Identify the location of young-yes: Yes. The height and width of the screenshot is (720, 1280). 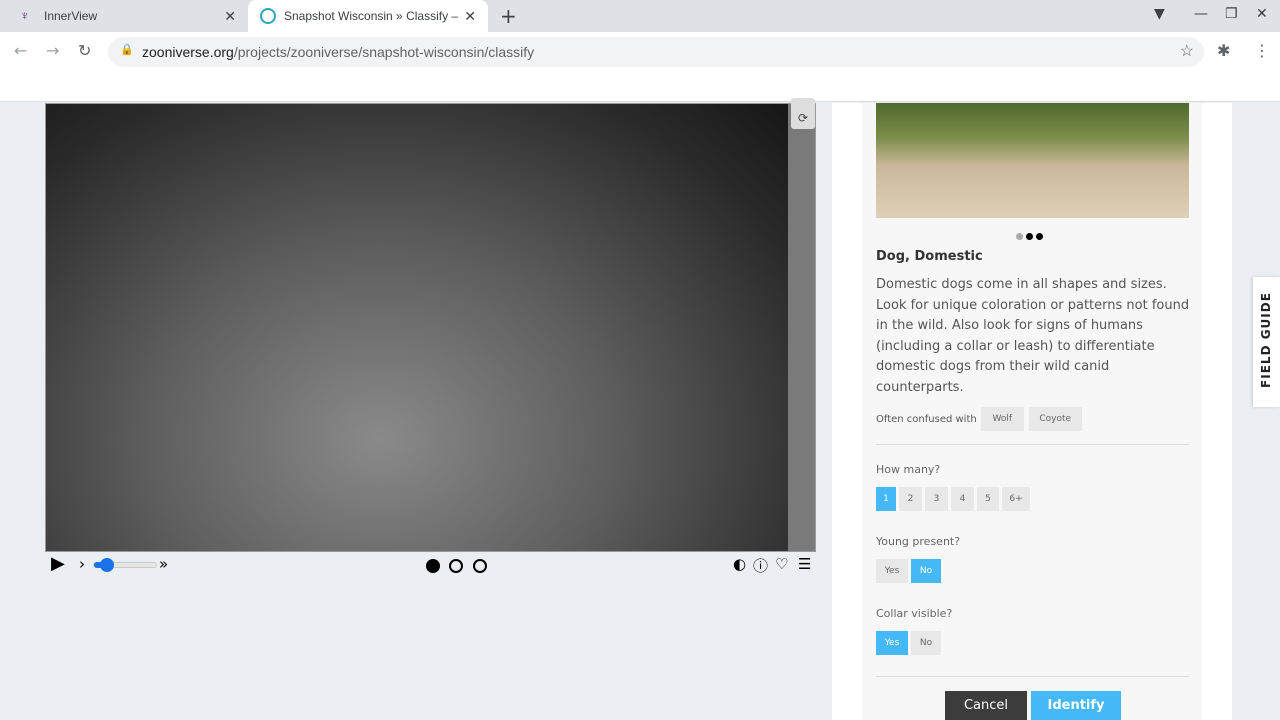
(892, 571).